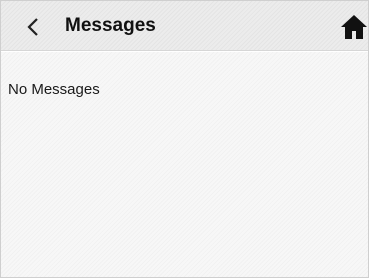 The image size is (369, 278). Describe the element at coordinates (110, 25) in the screenshot. I see `page-title: Messages` at that location.